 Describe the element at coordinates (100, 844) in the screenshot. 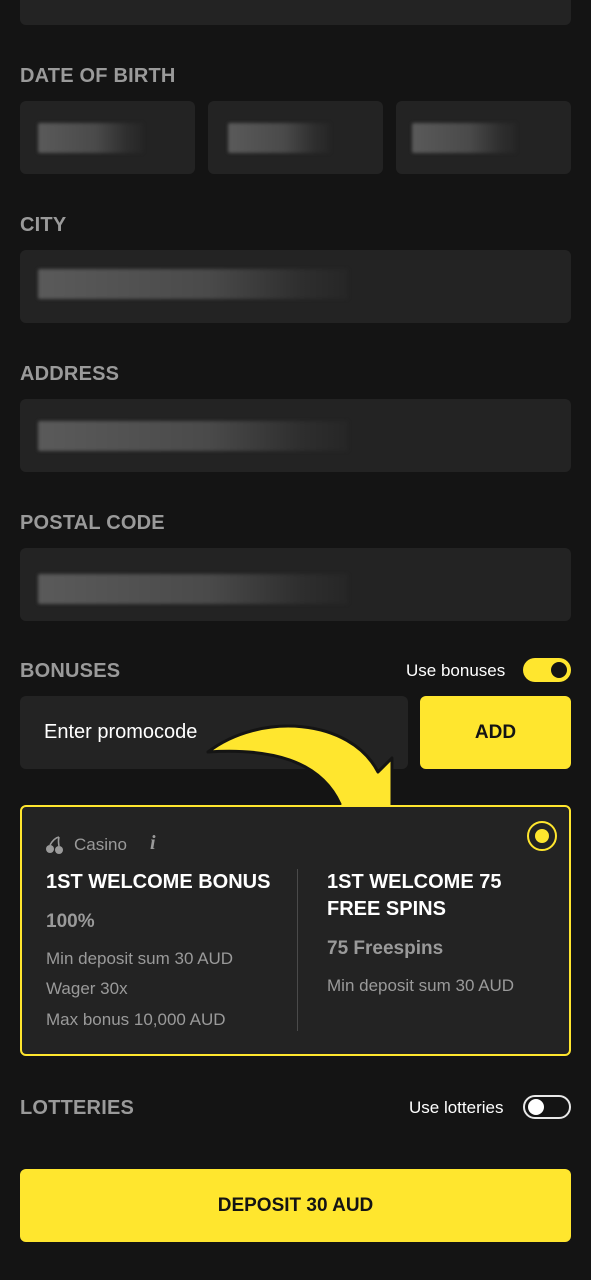

I see `casino-category-label: Casino` at that location.